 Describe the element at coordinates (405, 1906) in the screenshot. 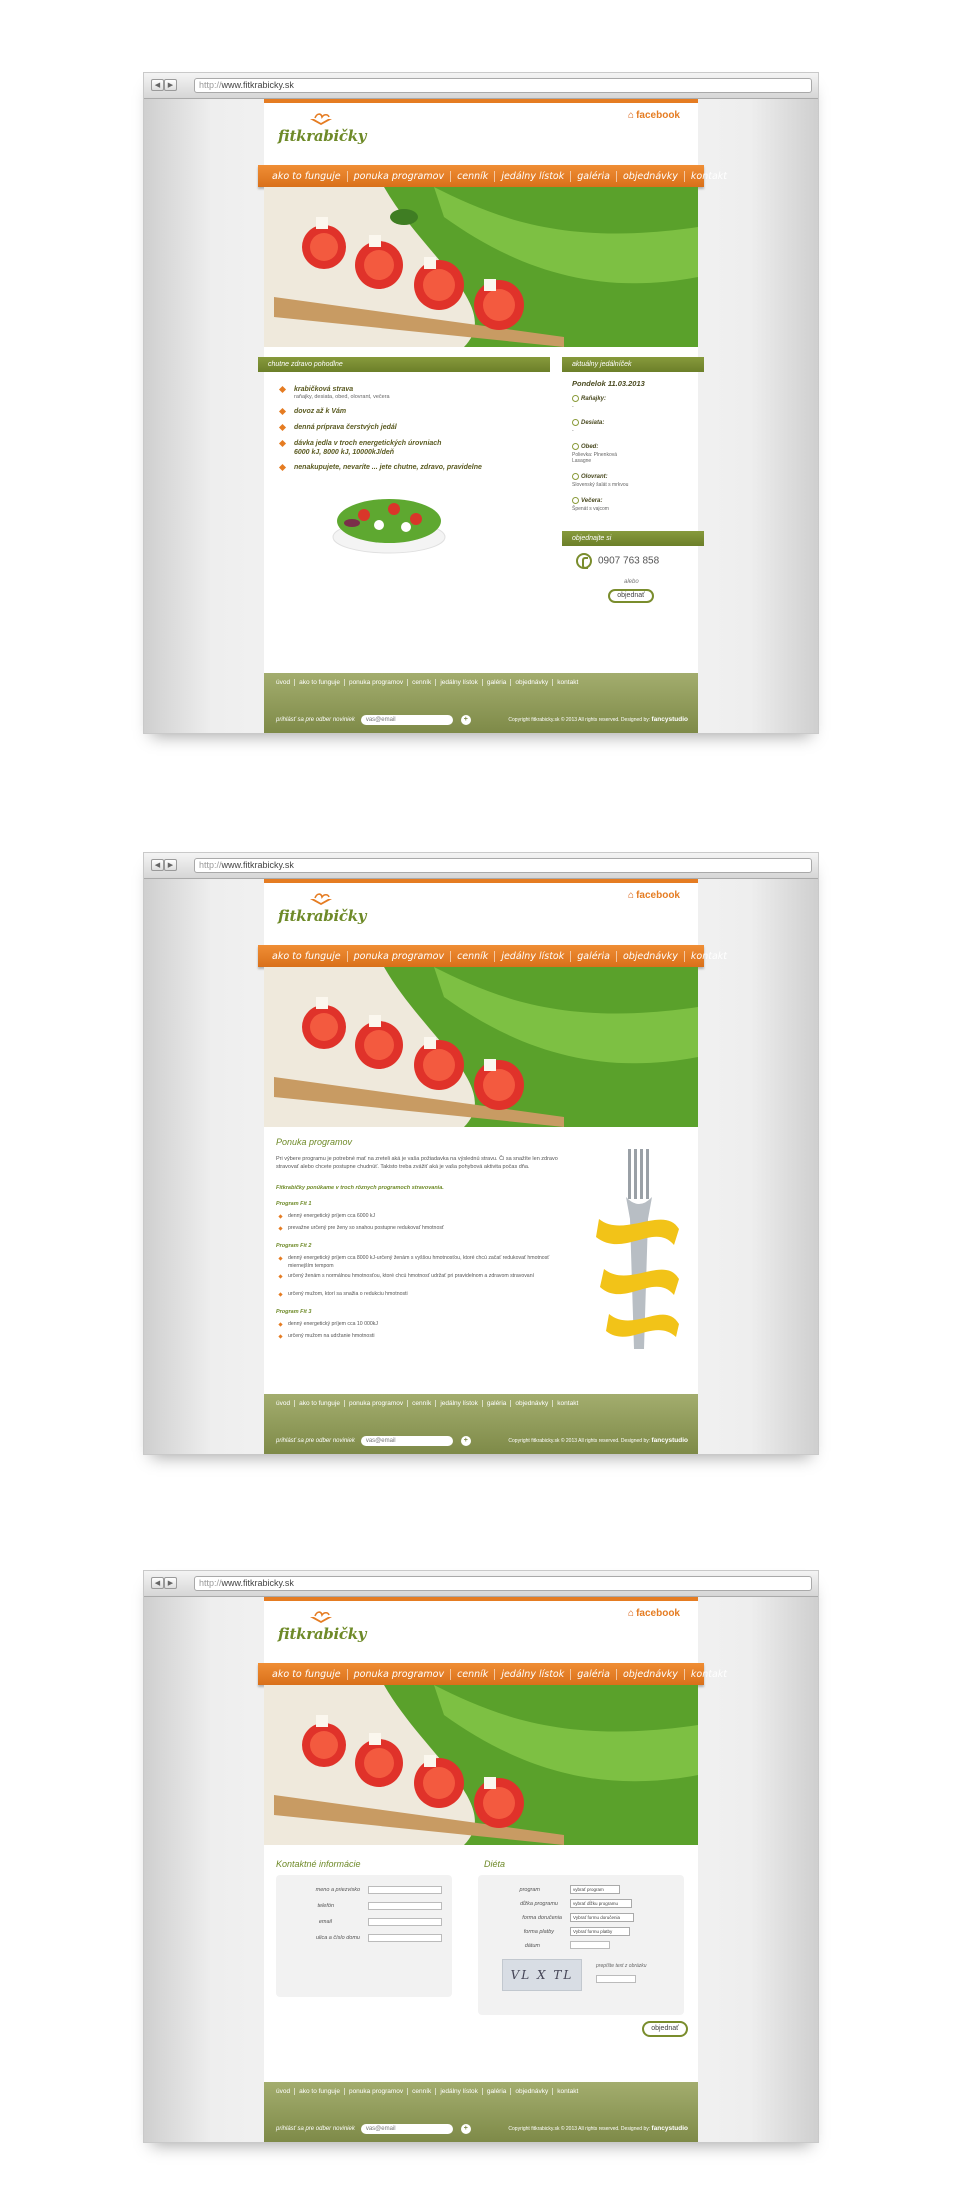

I see `phone-input` at that location.